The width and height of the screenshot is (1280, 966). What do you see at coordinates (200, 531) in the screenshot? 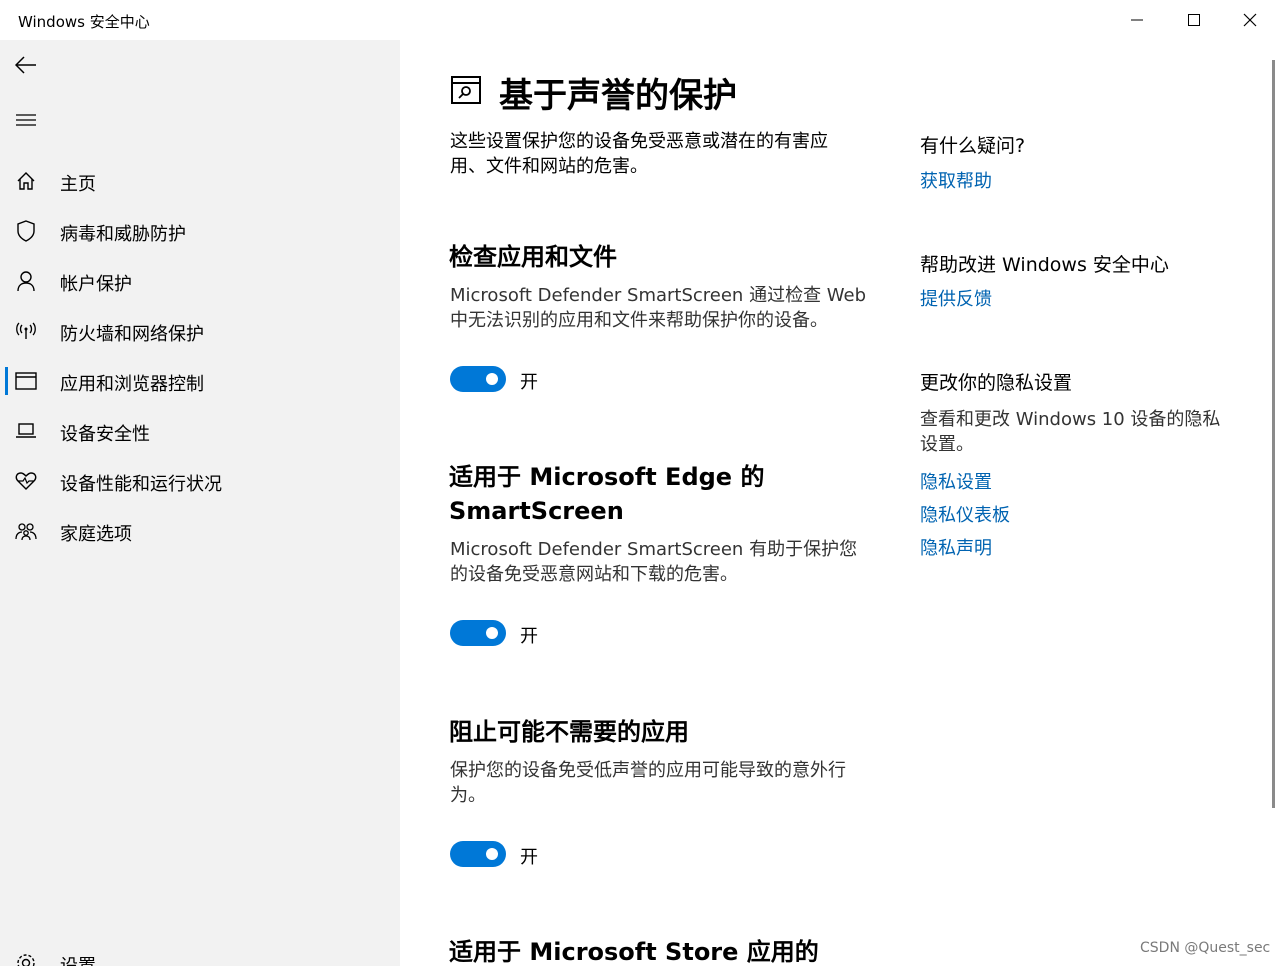
I see `sidebar-item-family-options: 家庭选项` at bounding box center [200, 531].